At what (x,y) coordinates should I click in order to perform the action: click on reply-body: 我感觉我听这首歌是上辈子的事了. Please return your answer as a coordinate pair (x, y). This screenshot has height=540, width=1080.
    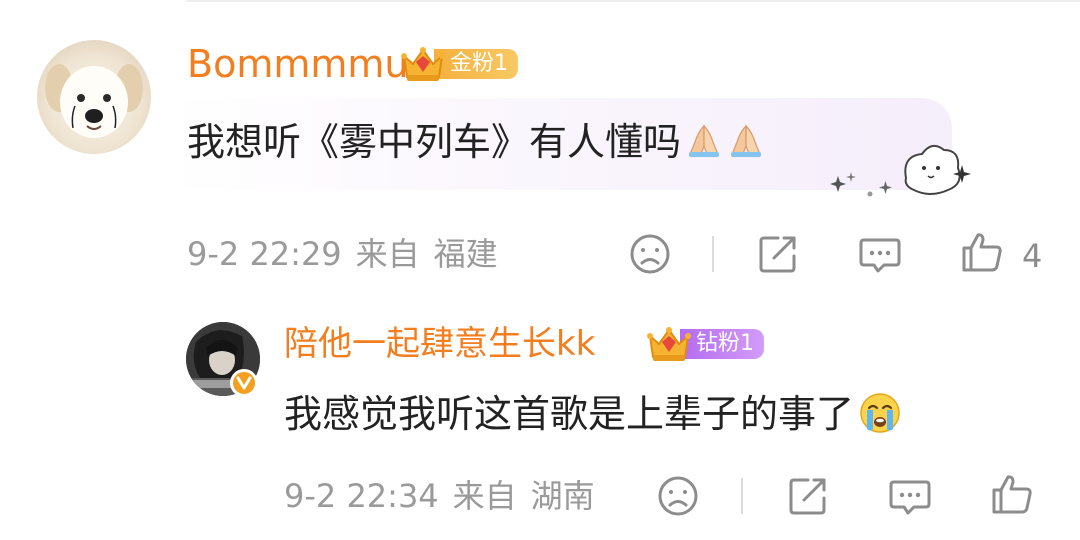
    Looking at the image, I should click on (569, 414).